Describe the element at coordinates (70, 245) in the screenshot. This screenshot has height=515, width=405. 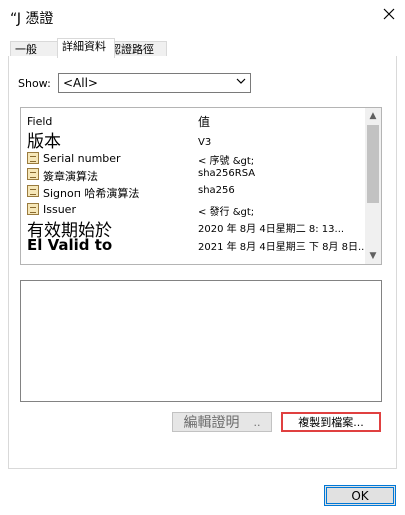
I see `field-name: El Valid to` at that location.